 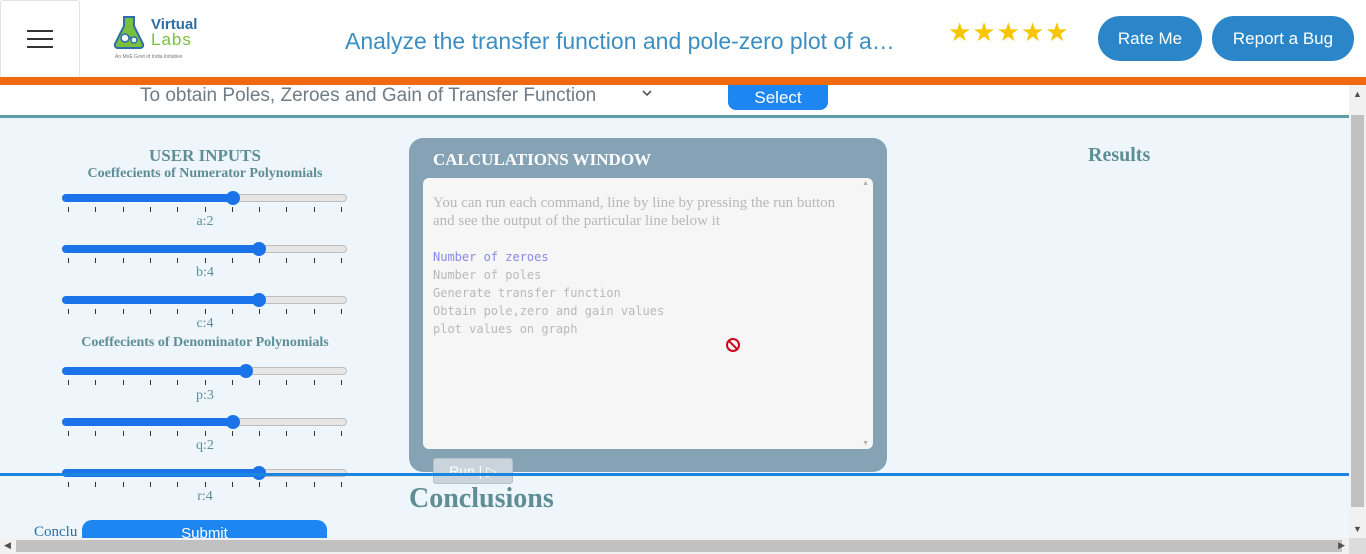 I want to click on command-line: Obtain pole,zero and gain values, so click(x=643, y=311).